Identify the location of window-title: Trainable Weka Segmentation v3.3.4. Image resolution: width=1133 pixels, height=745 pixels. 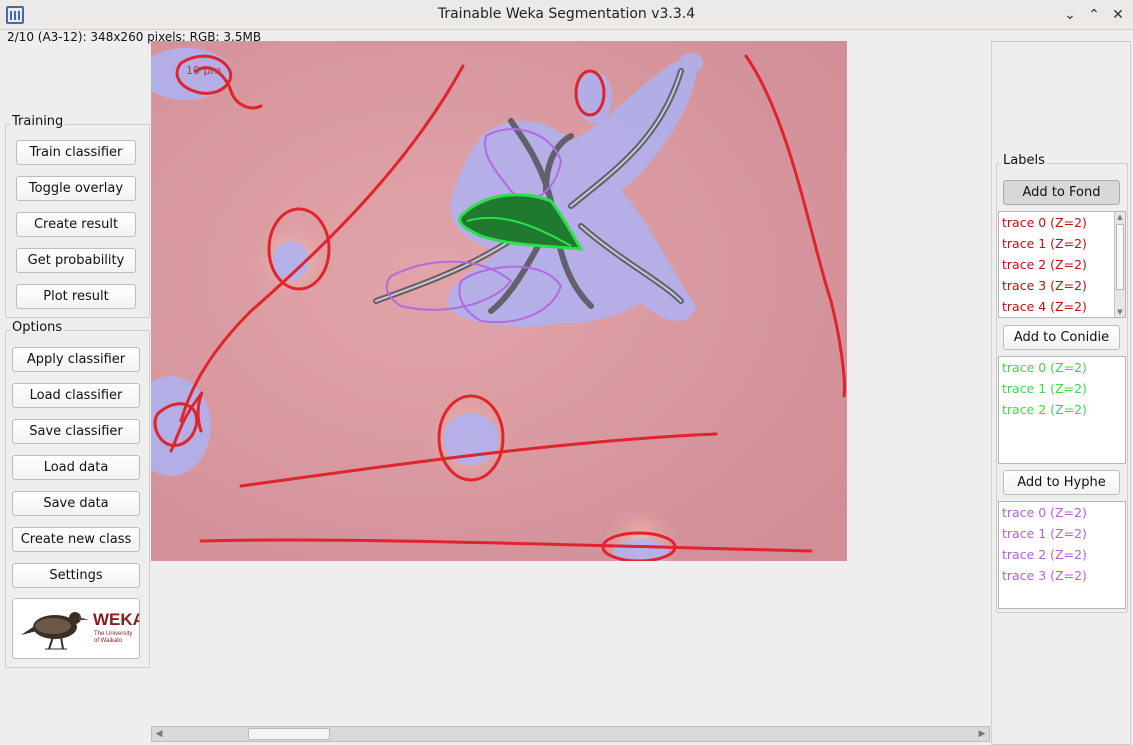
(566, 14).